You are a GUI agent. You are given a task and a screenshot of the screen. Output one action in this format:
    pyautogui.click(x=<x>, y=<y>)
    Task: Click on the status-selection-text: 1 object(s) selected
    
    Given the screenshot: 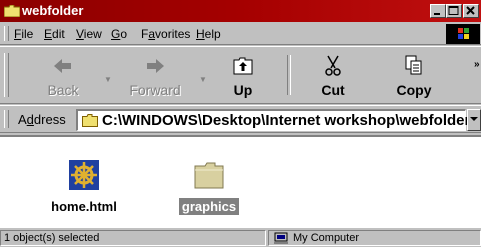 What is the action you would take?
    pyautogui.click(x=52, y=238)
    